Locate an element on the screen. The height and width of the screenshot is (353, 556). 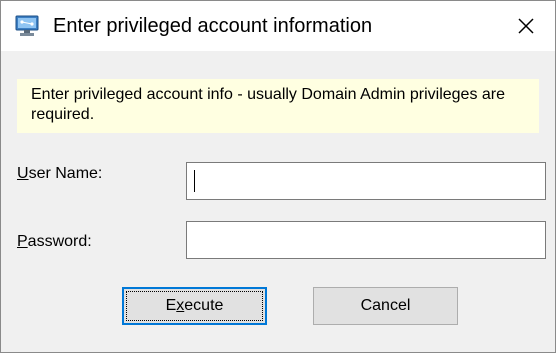
user-name-label-accelerator: U is located at coordinates (23, 173).